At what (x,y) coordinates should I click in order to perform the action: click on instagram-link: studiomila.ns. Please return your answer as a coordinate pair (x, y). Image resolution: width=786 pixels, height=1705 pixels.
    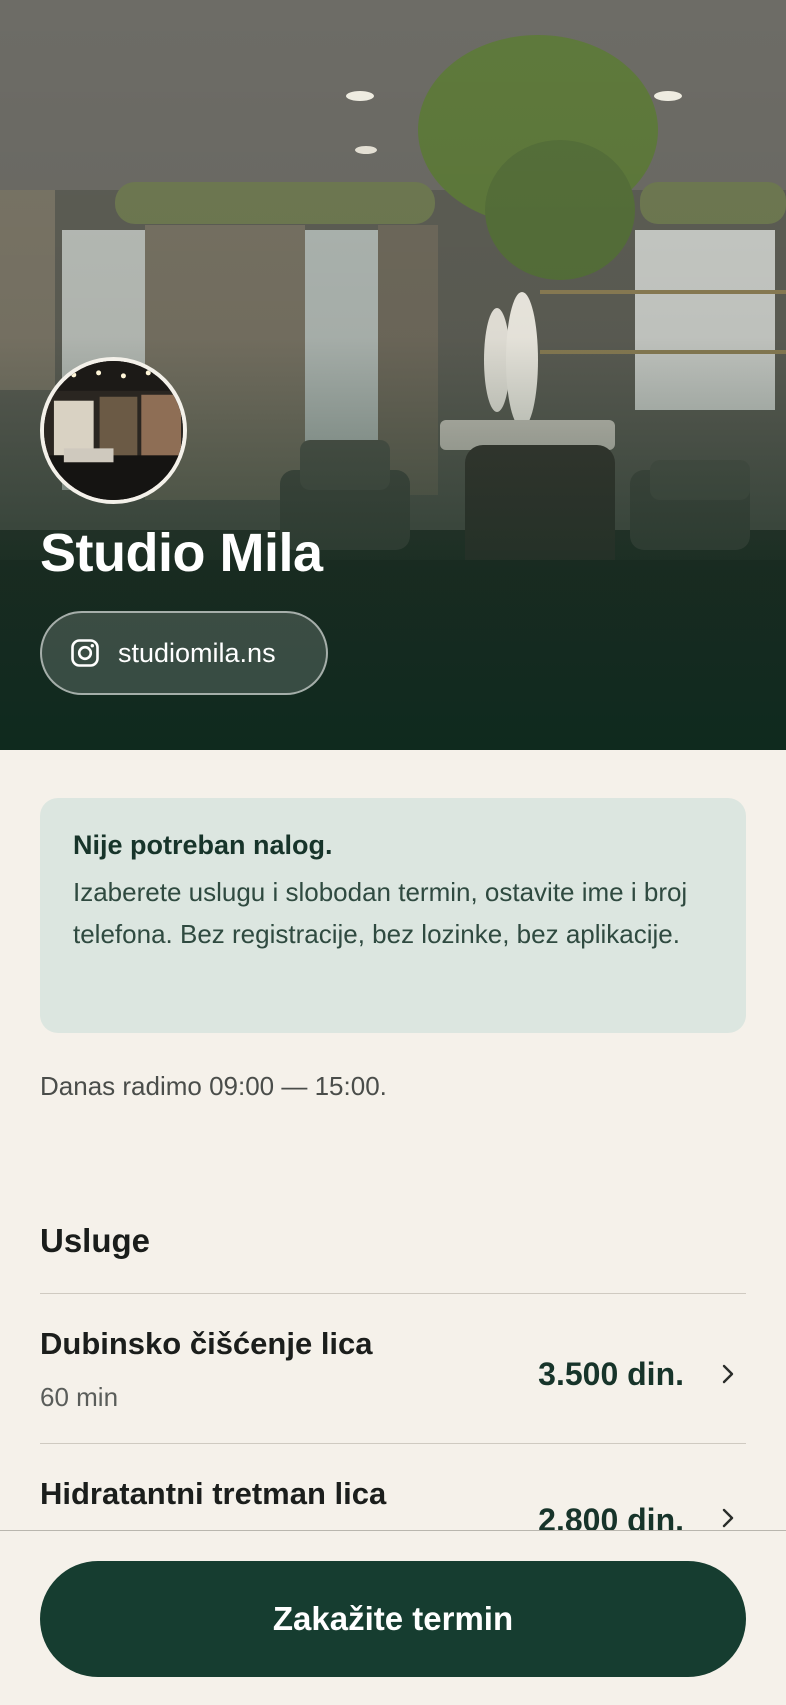
    Looking at the image, I should click on (184, 653).